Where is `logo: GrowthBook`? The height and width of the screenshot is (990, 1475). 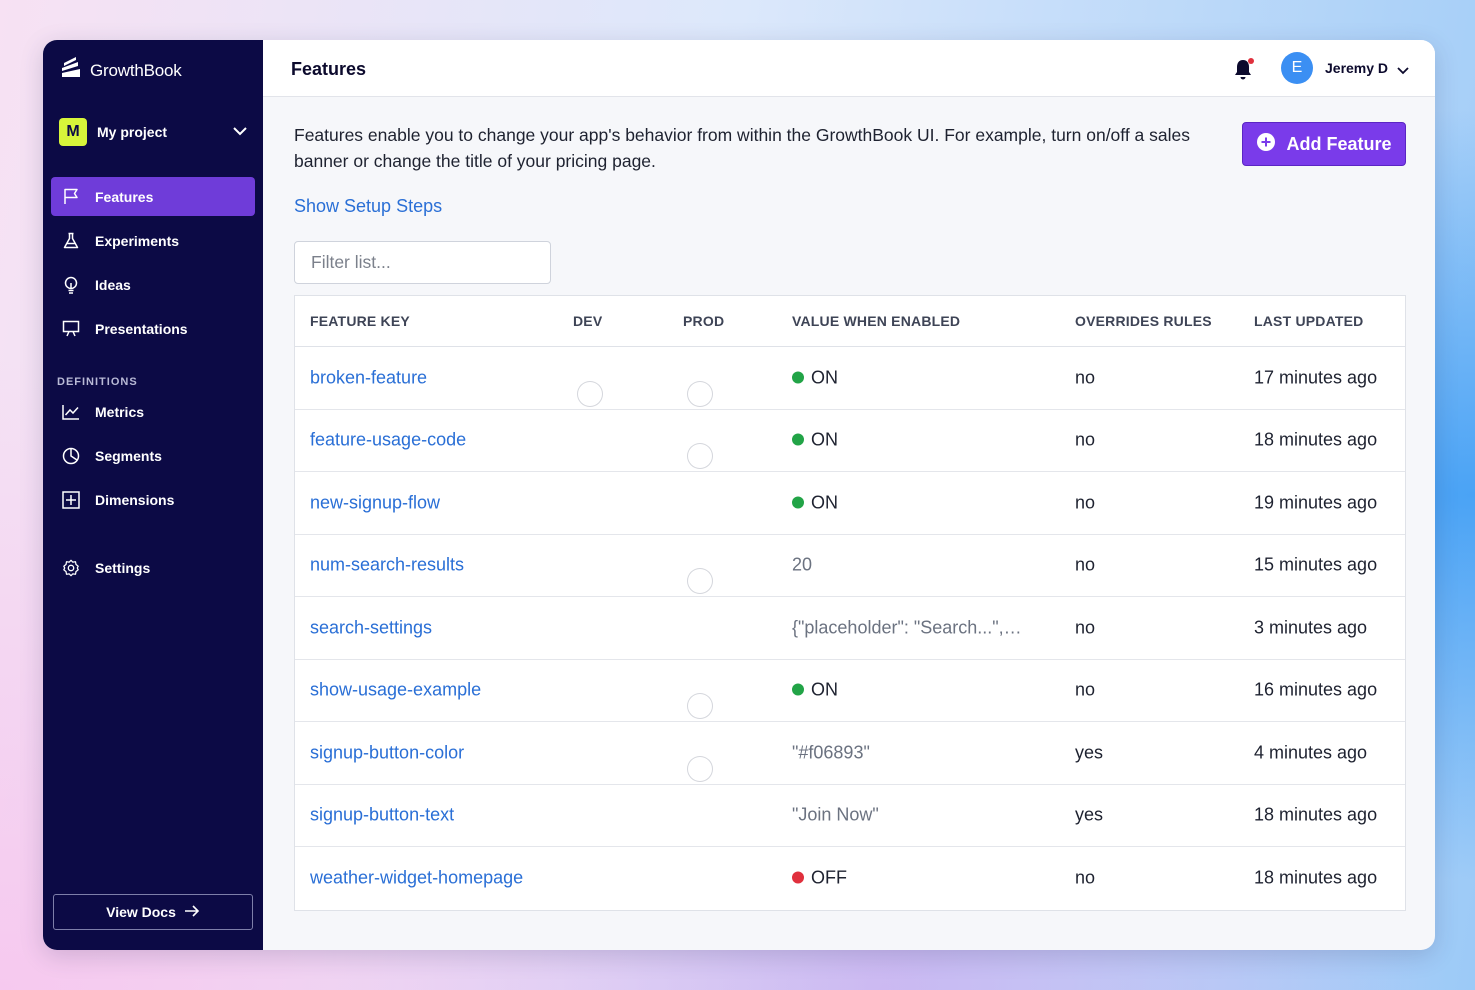
logo: GrowthBook is located at coordinates (121, 70).